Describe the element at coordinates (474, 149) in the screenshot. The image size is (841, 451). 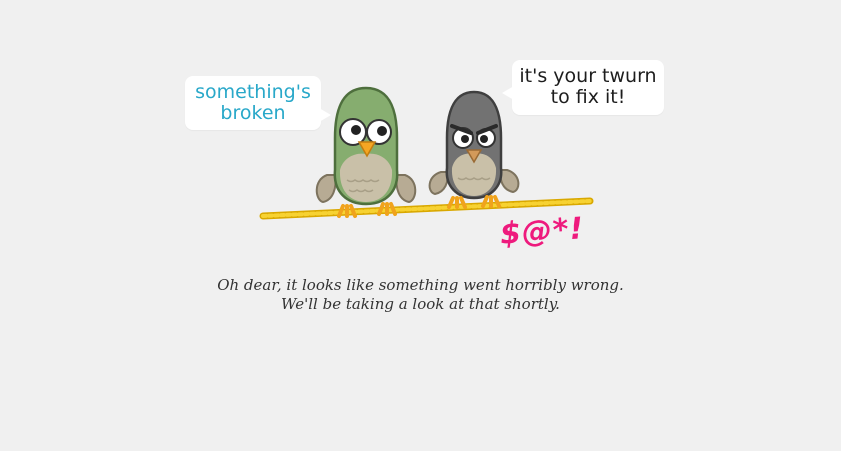
I see `grey-bird-icon` at that location.